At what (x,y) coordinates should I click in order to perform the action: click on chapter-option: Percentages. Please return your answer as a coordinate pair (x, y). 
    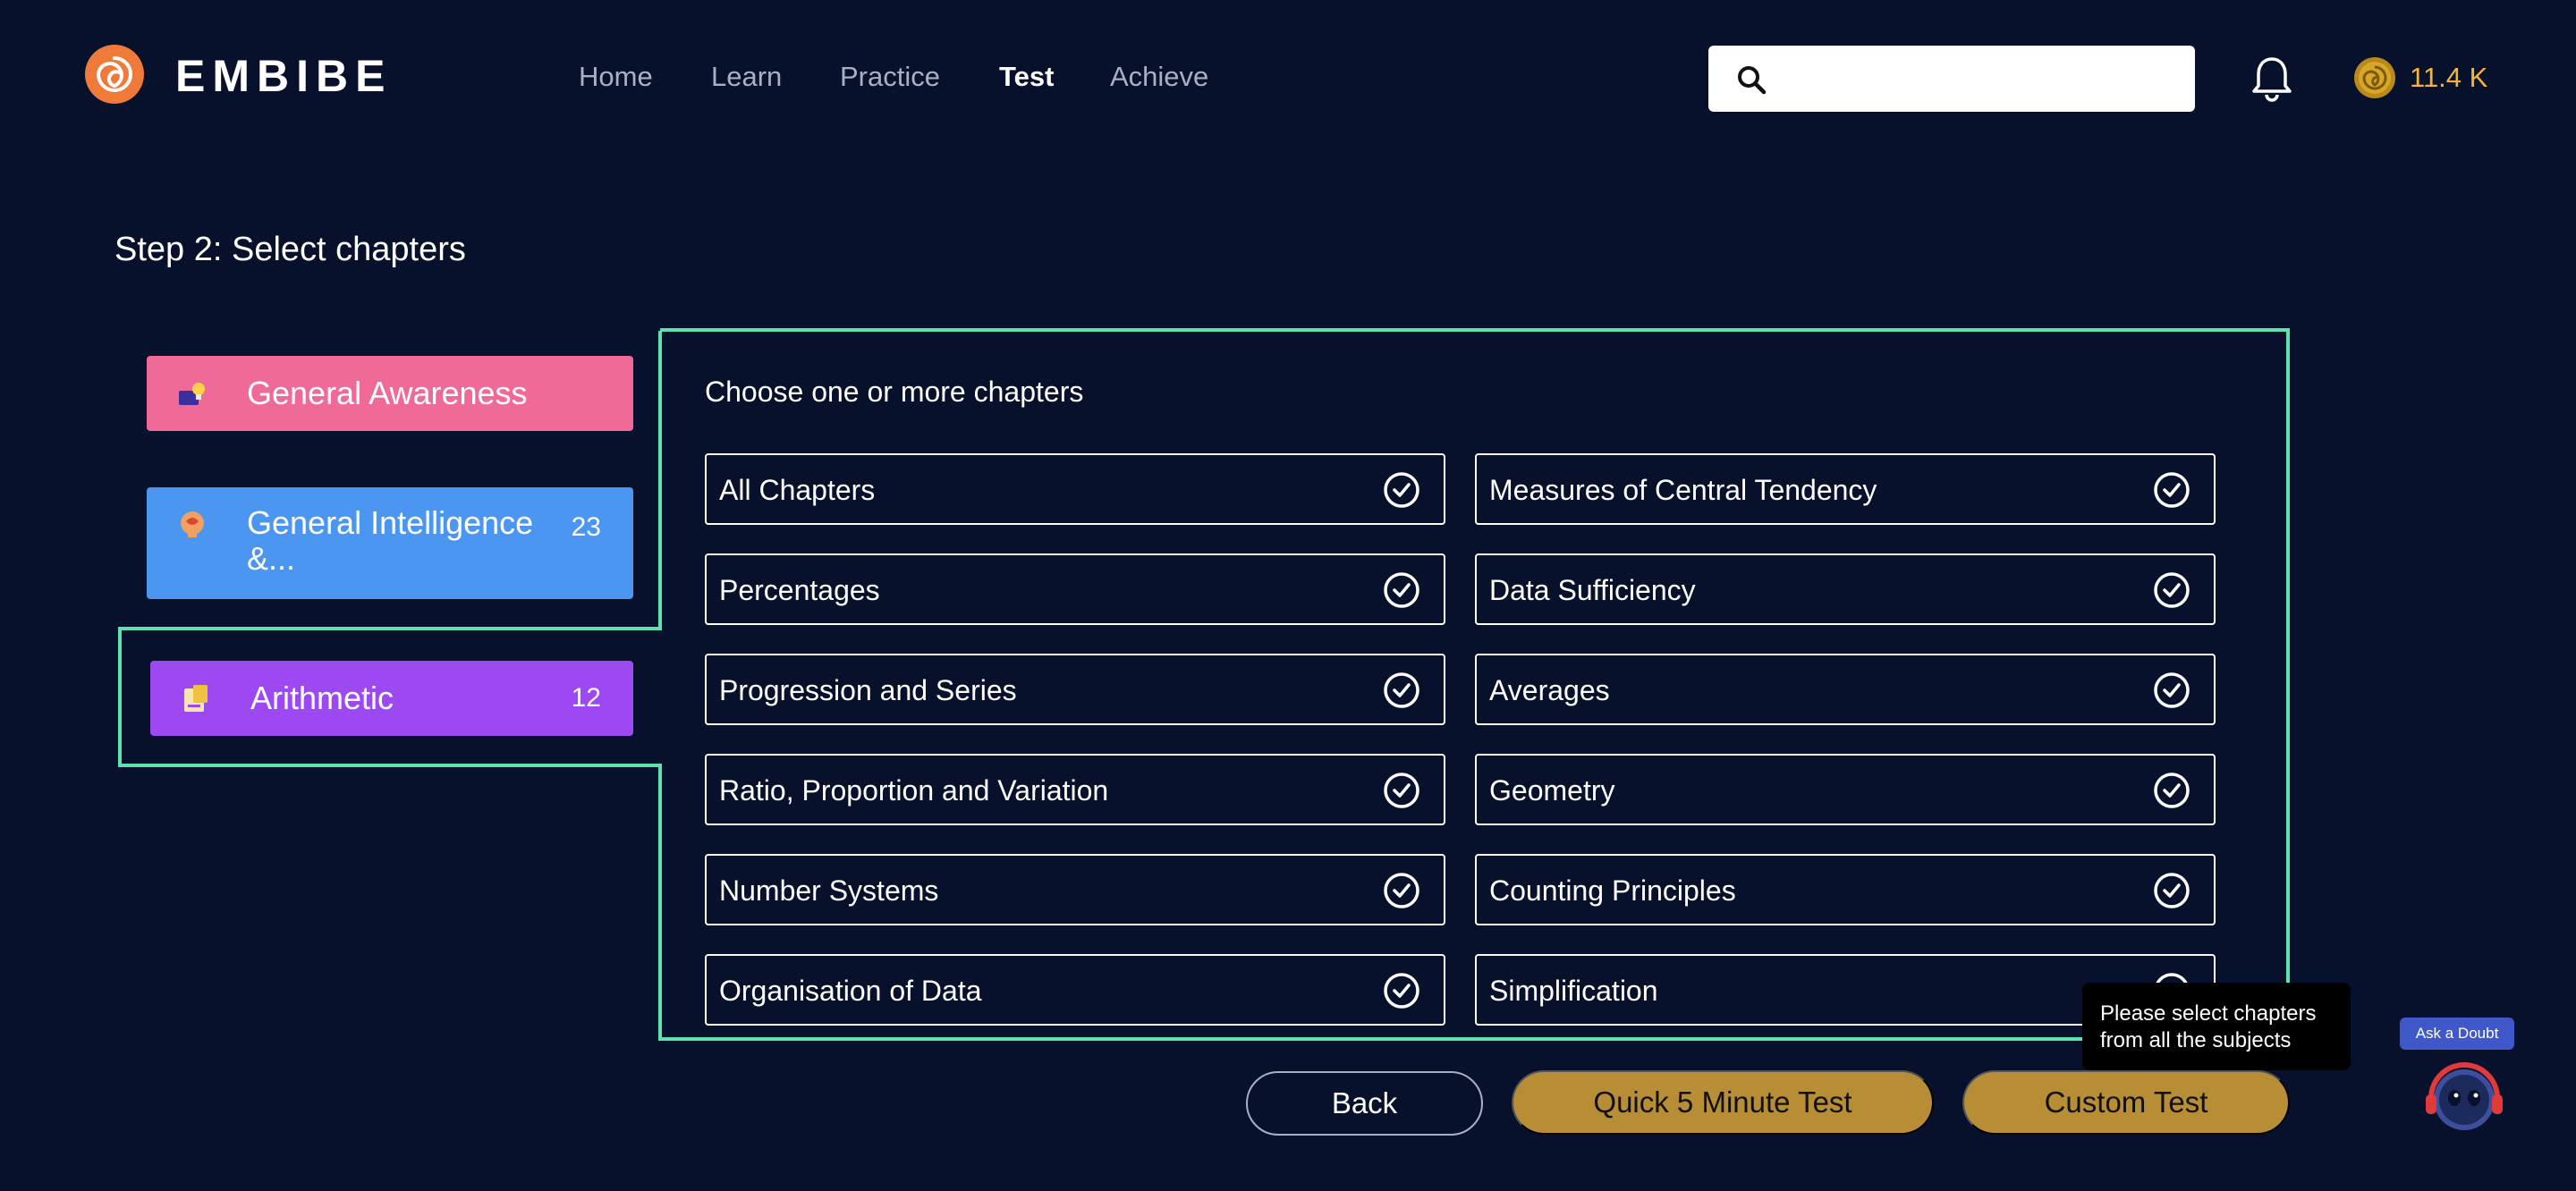
    Looking at the image, I should click on (1075, 589).